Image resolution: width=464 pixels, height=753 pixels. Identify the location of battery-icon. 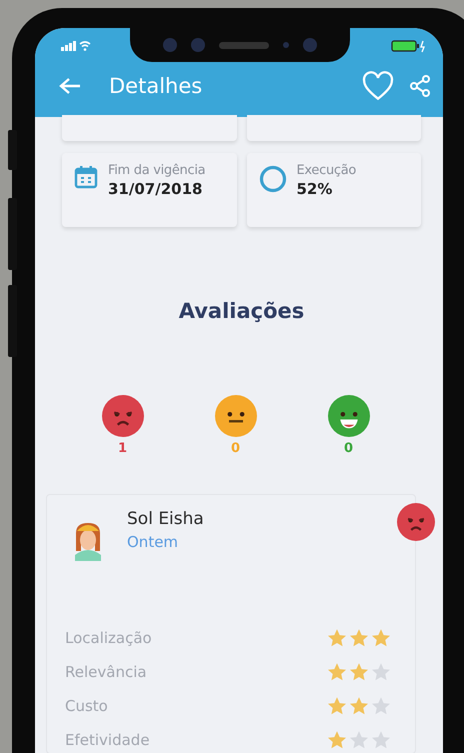
(409, 46).